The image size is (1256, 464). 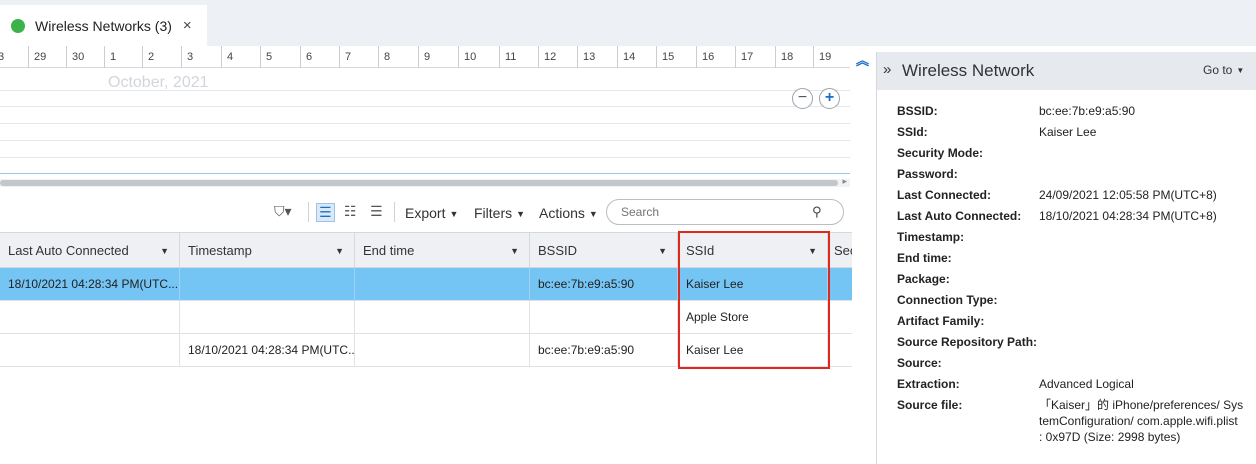 What do you see at coordinates (843, 250) in the screenshot?
I see `column-header-label: Sec` at bounding box center [843, 250].